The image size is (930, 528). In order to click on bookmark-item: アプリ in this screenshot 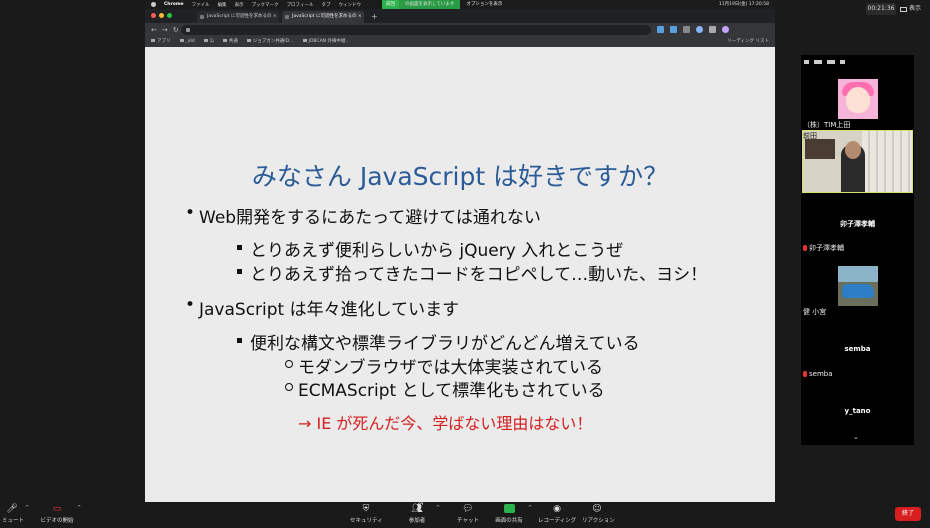, I will do `click(161, 42)`.